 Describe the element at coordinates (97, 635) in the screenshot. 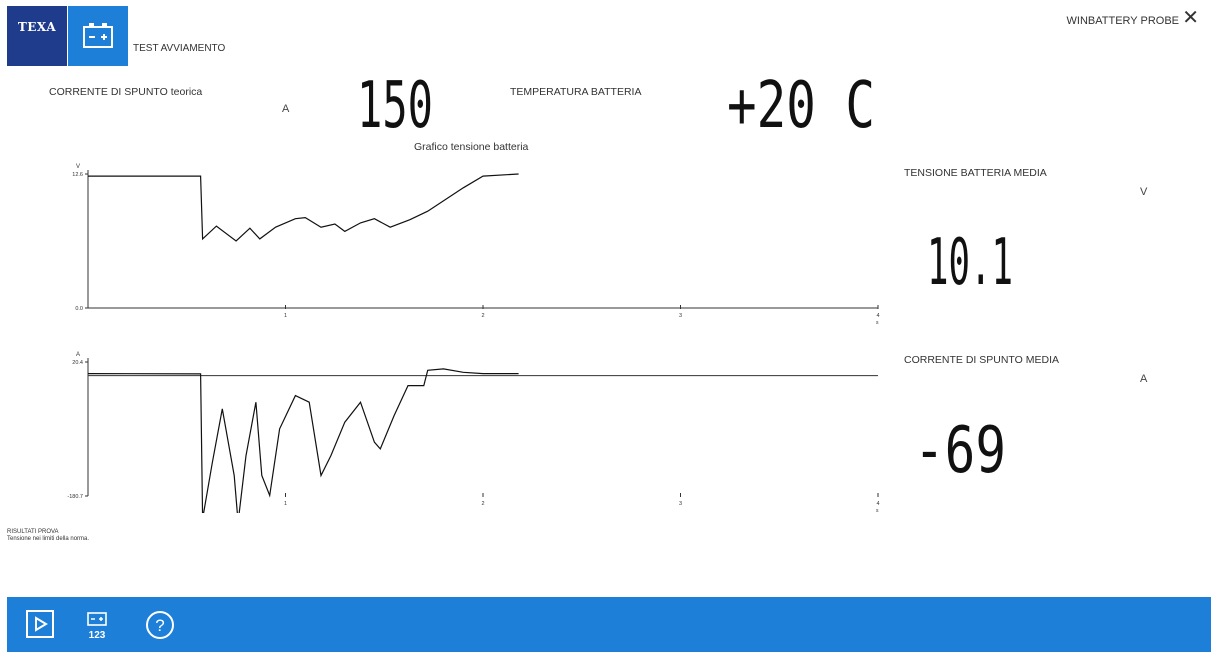

I see `battery-123-label: 123` at that location.